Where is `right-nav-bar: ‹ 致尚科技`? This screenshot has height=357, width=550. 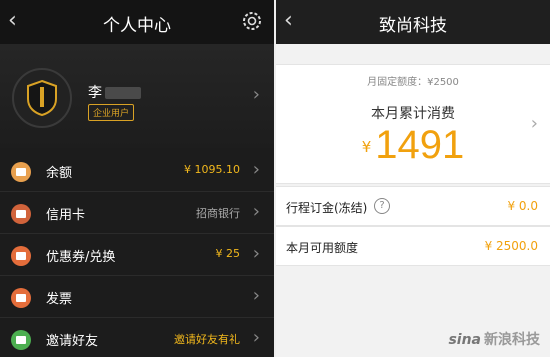 right-nav-bar: ‹ 致尚科技 is located at coordinates (413, 22).